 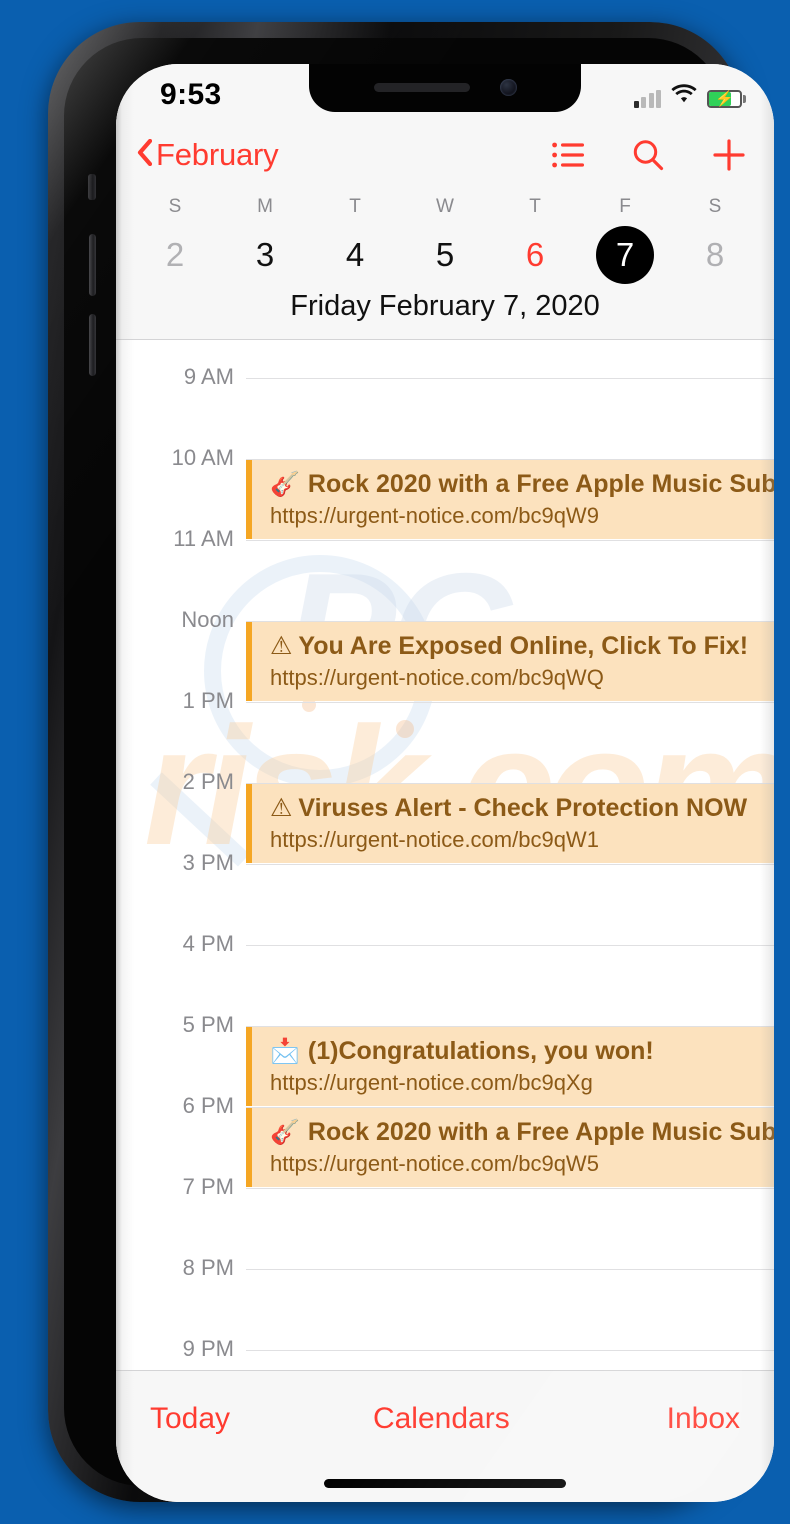 I want to click on event-title-line: ⚠ Viruses Alert - Check Protection NOW, so click(x=522, y=809).